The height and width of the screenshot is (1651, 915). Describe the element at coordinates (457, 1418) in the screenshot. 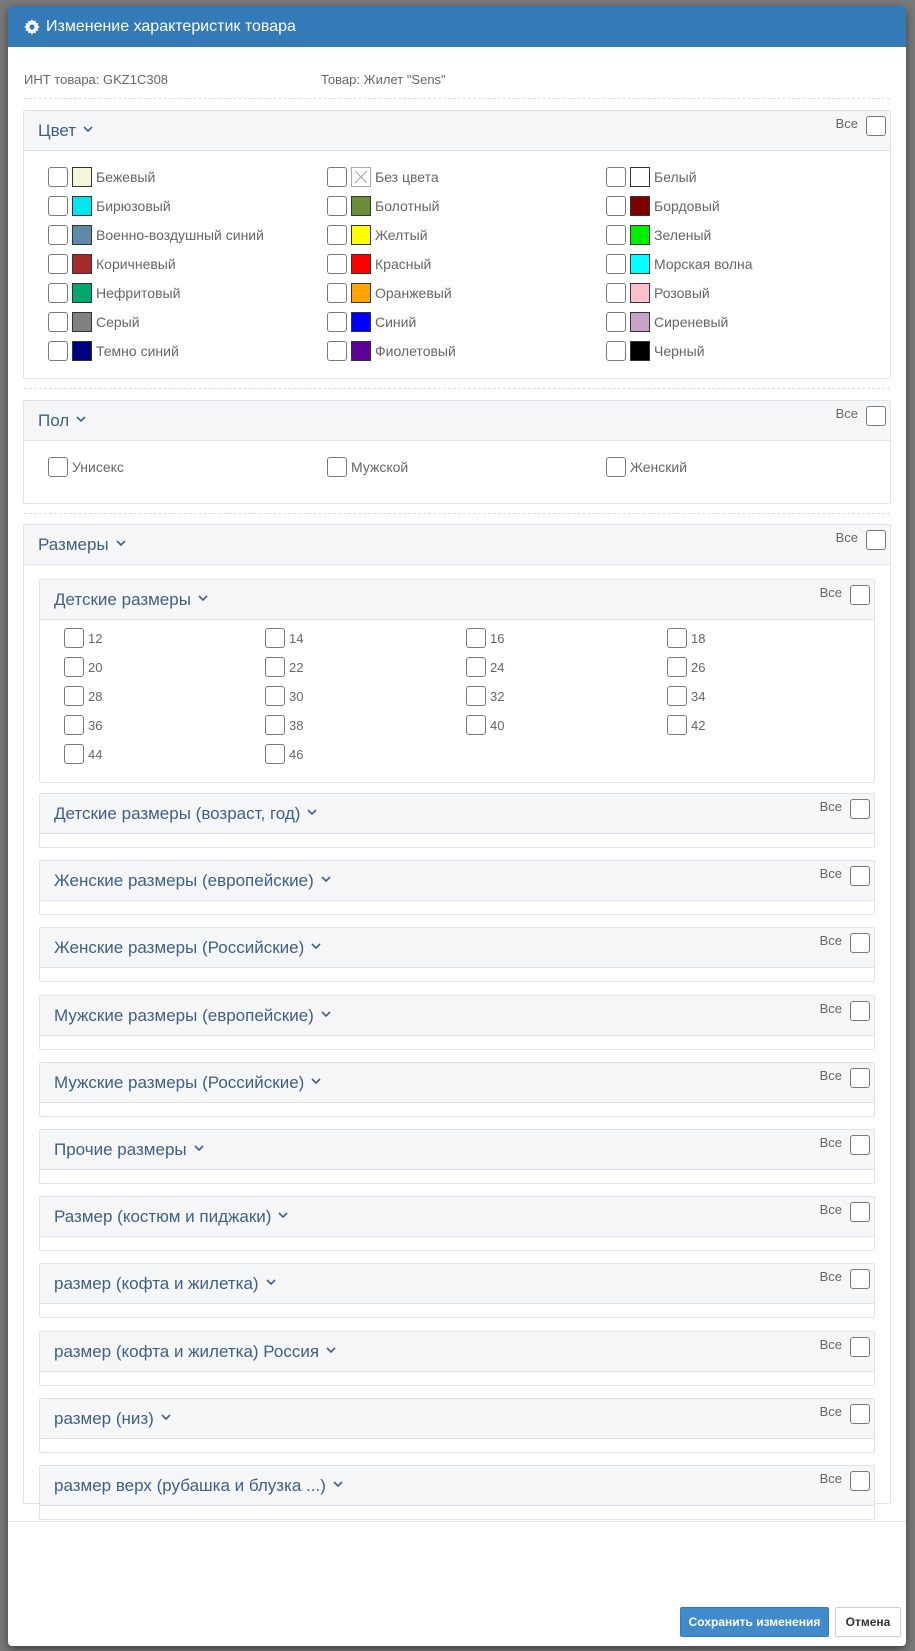

I see `size-subgroup-header: размер (низ) Все` at that location.